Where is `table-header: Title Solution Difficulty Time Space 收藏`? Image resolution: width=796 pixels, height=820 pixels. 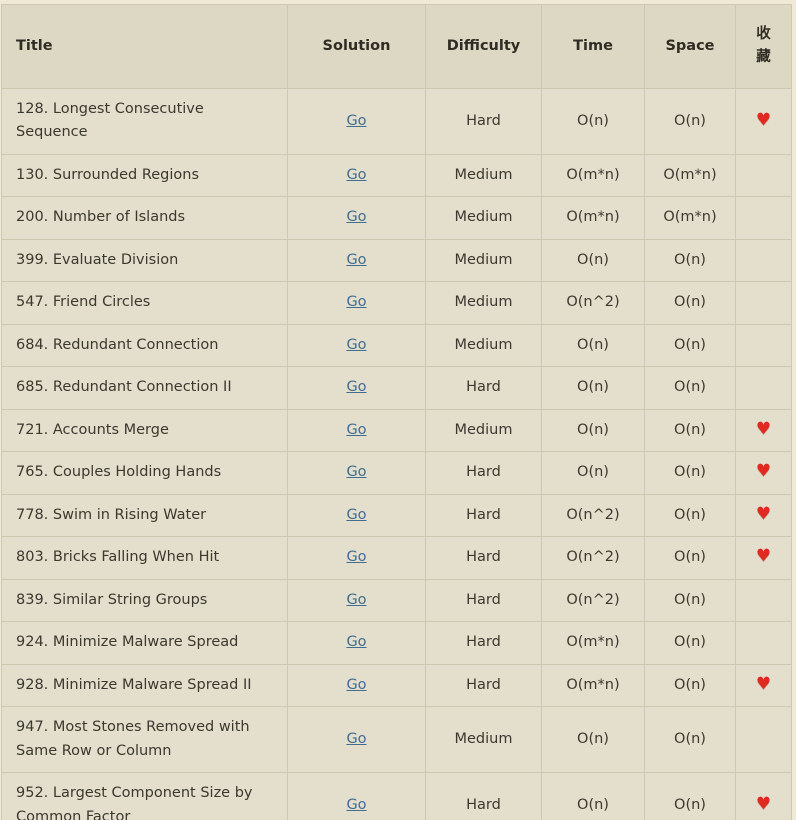 table-header: Title Solution Difficulty Time Space 收藏 is located at coordinates (396, 46).